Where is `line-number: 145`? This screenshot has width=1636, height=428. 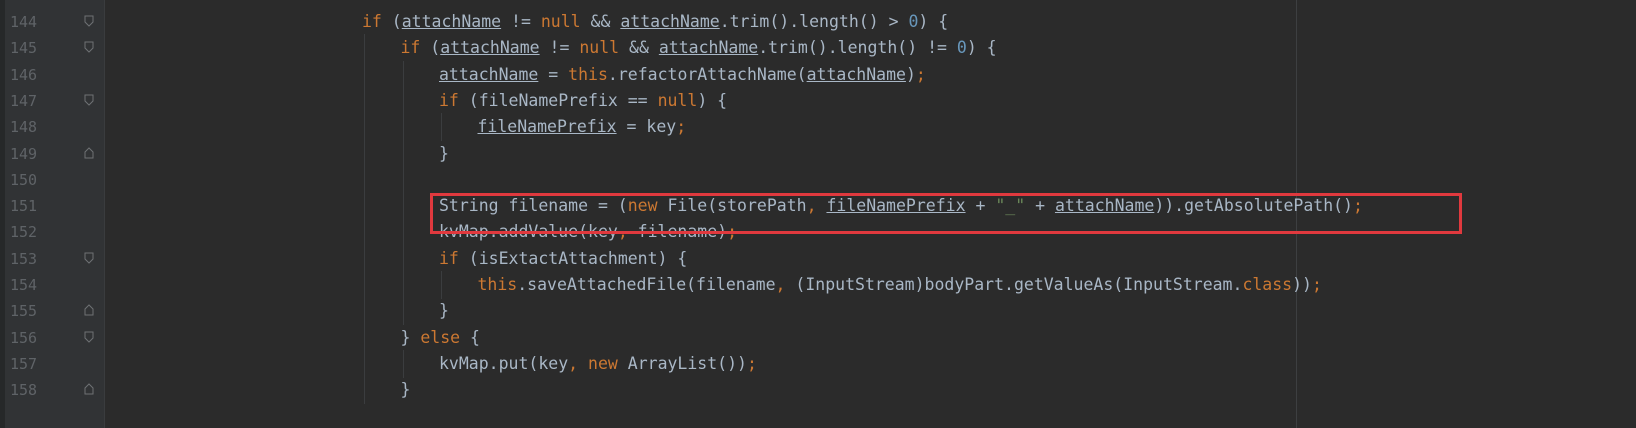
line-number: 145 is located at coordinates (24, 48).